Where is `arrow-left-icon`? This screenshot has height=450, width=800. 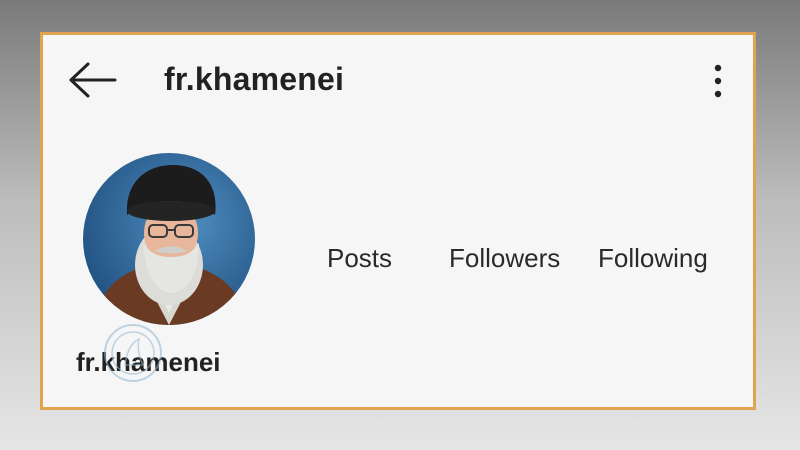
arrow-left-icon is located at coordinates (93, 80).